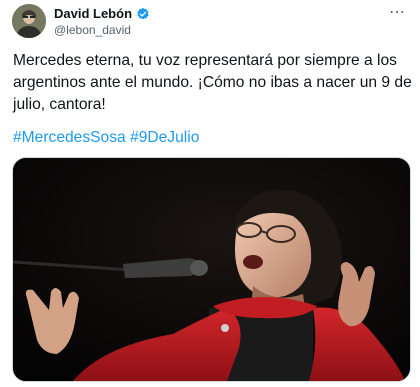  I want to click on more-options-icon: ⋯, so click(397, 13).